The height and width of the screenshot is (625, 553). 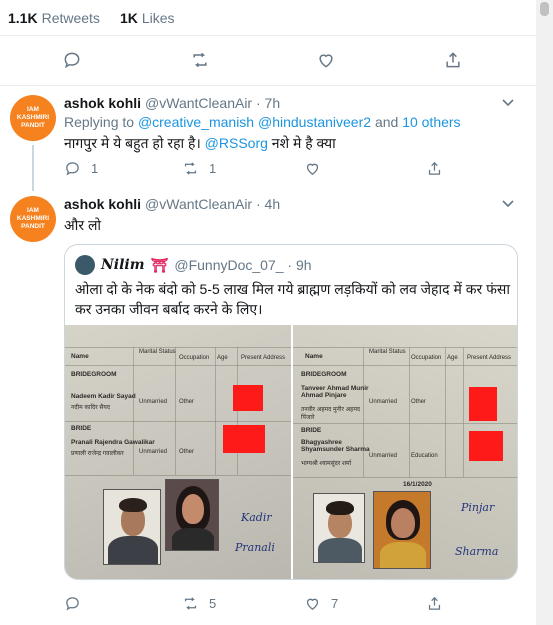 What do you see at coordinates (544, 9) in the screenshot?
I see `scrollbar-thumb` at bounding box center [544, 9].